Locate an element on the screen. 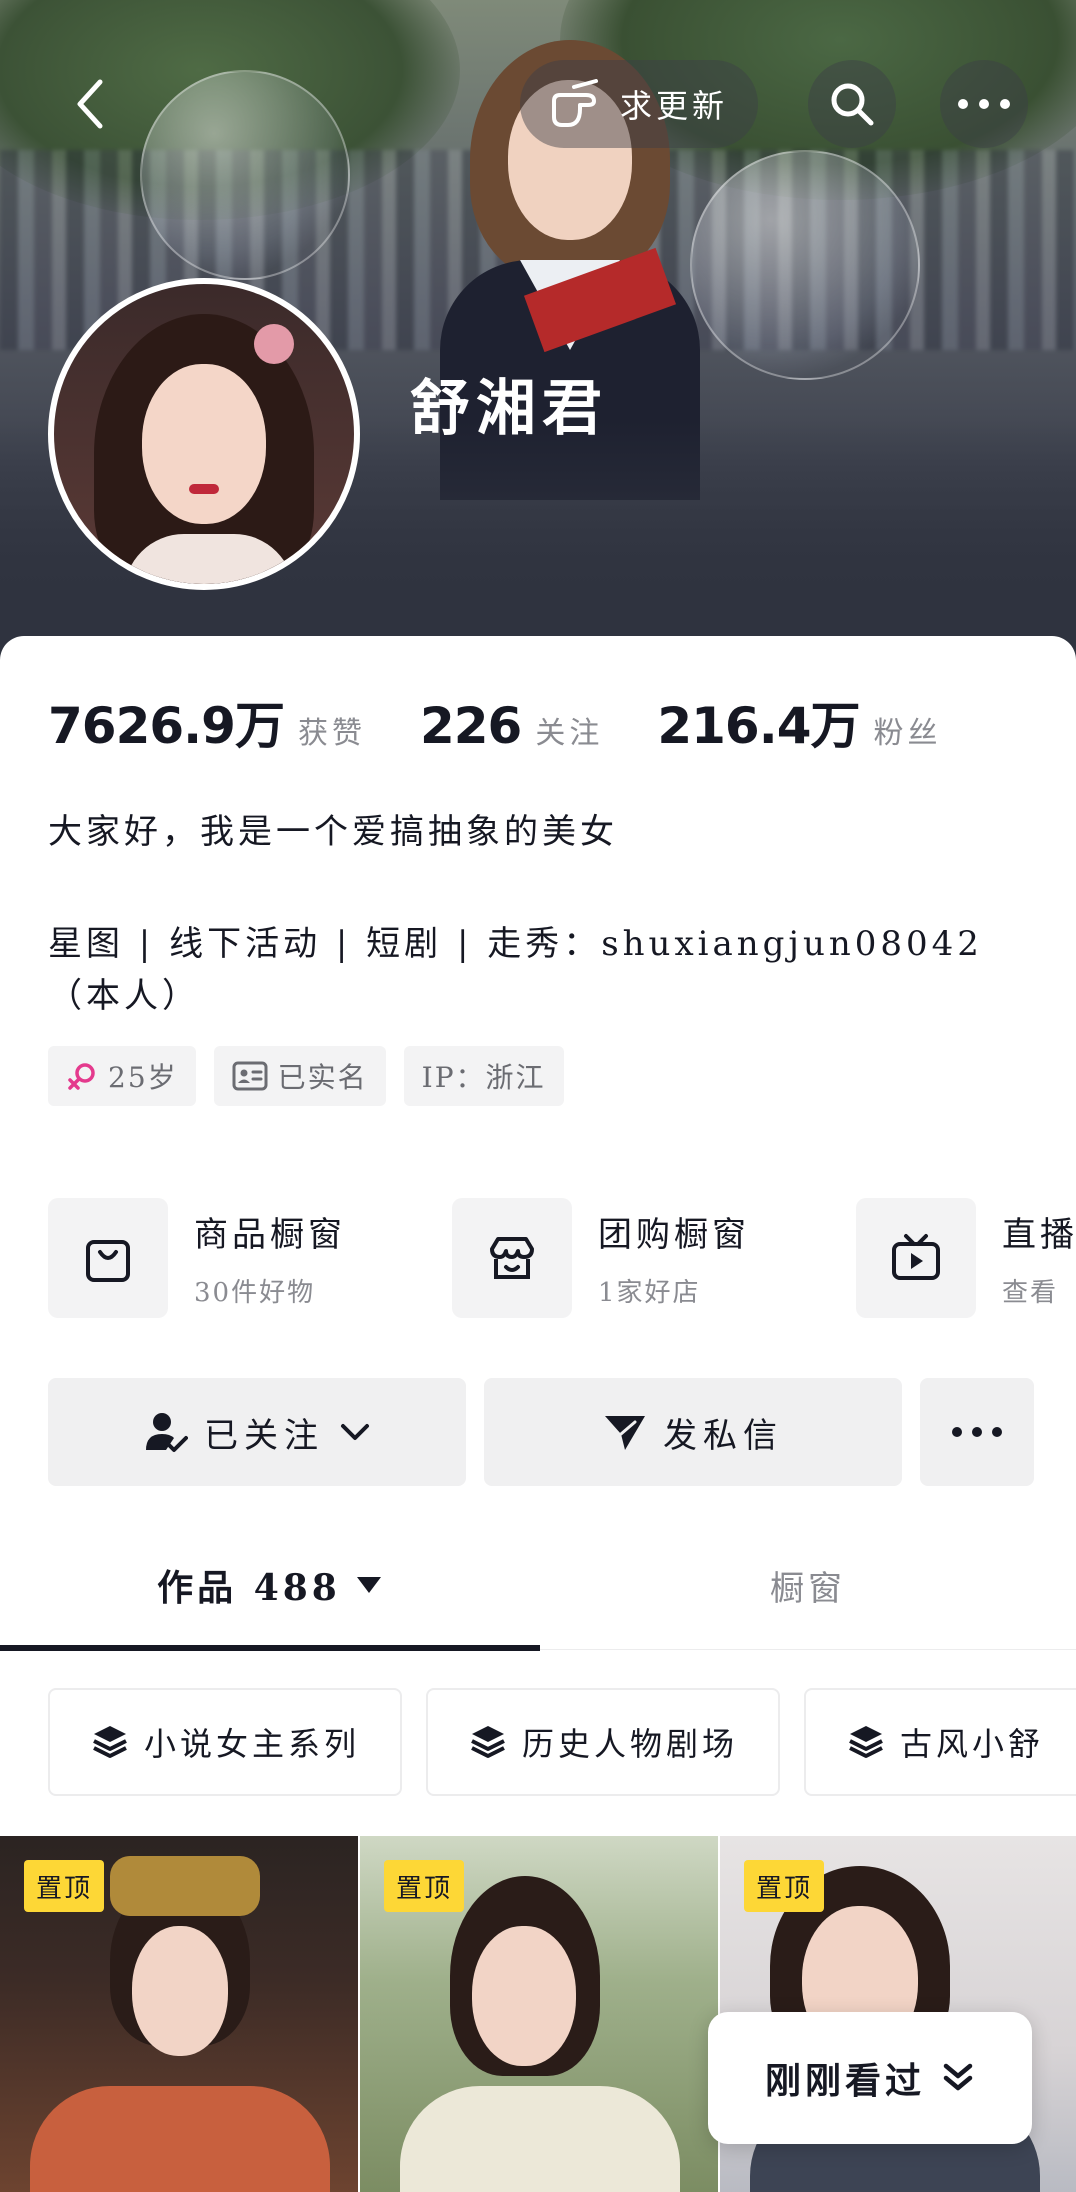 The width and height of the screenshot is (1076, 2192). search-icon is located at coordinates (852, 104).